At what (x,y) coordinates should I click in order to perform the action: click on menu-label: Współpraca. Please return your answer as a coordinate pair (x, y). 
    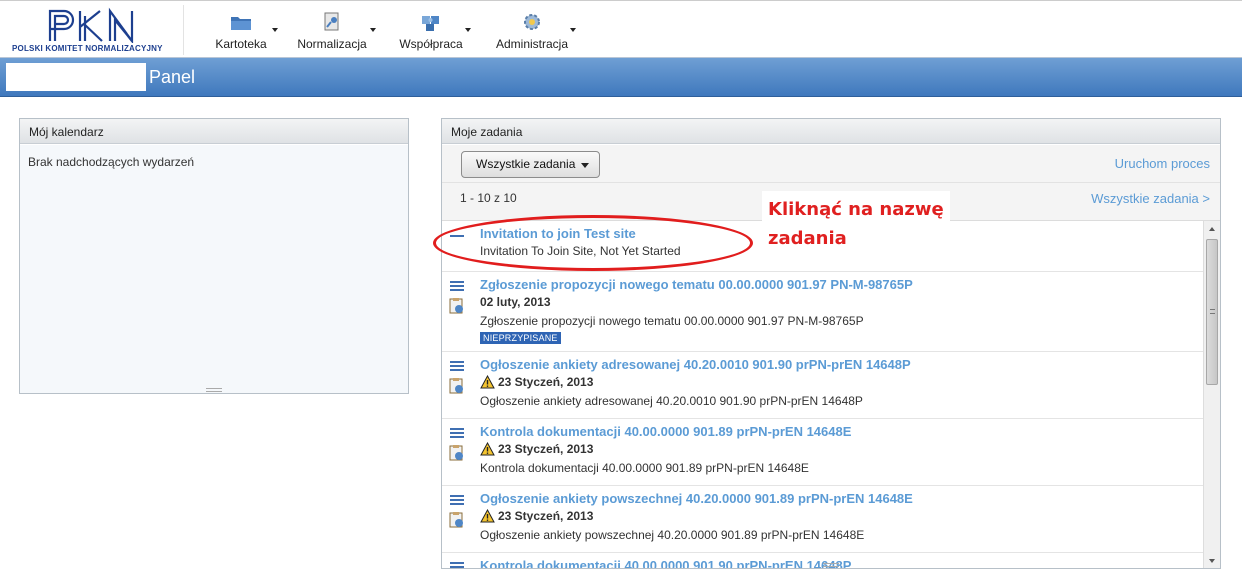
    Looking at the image, I should click on (431, 44).